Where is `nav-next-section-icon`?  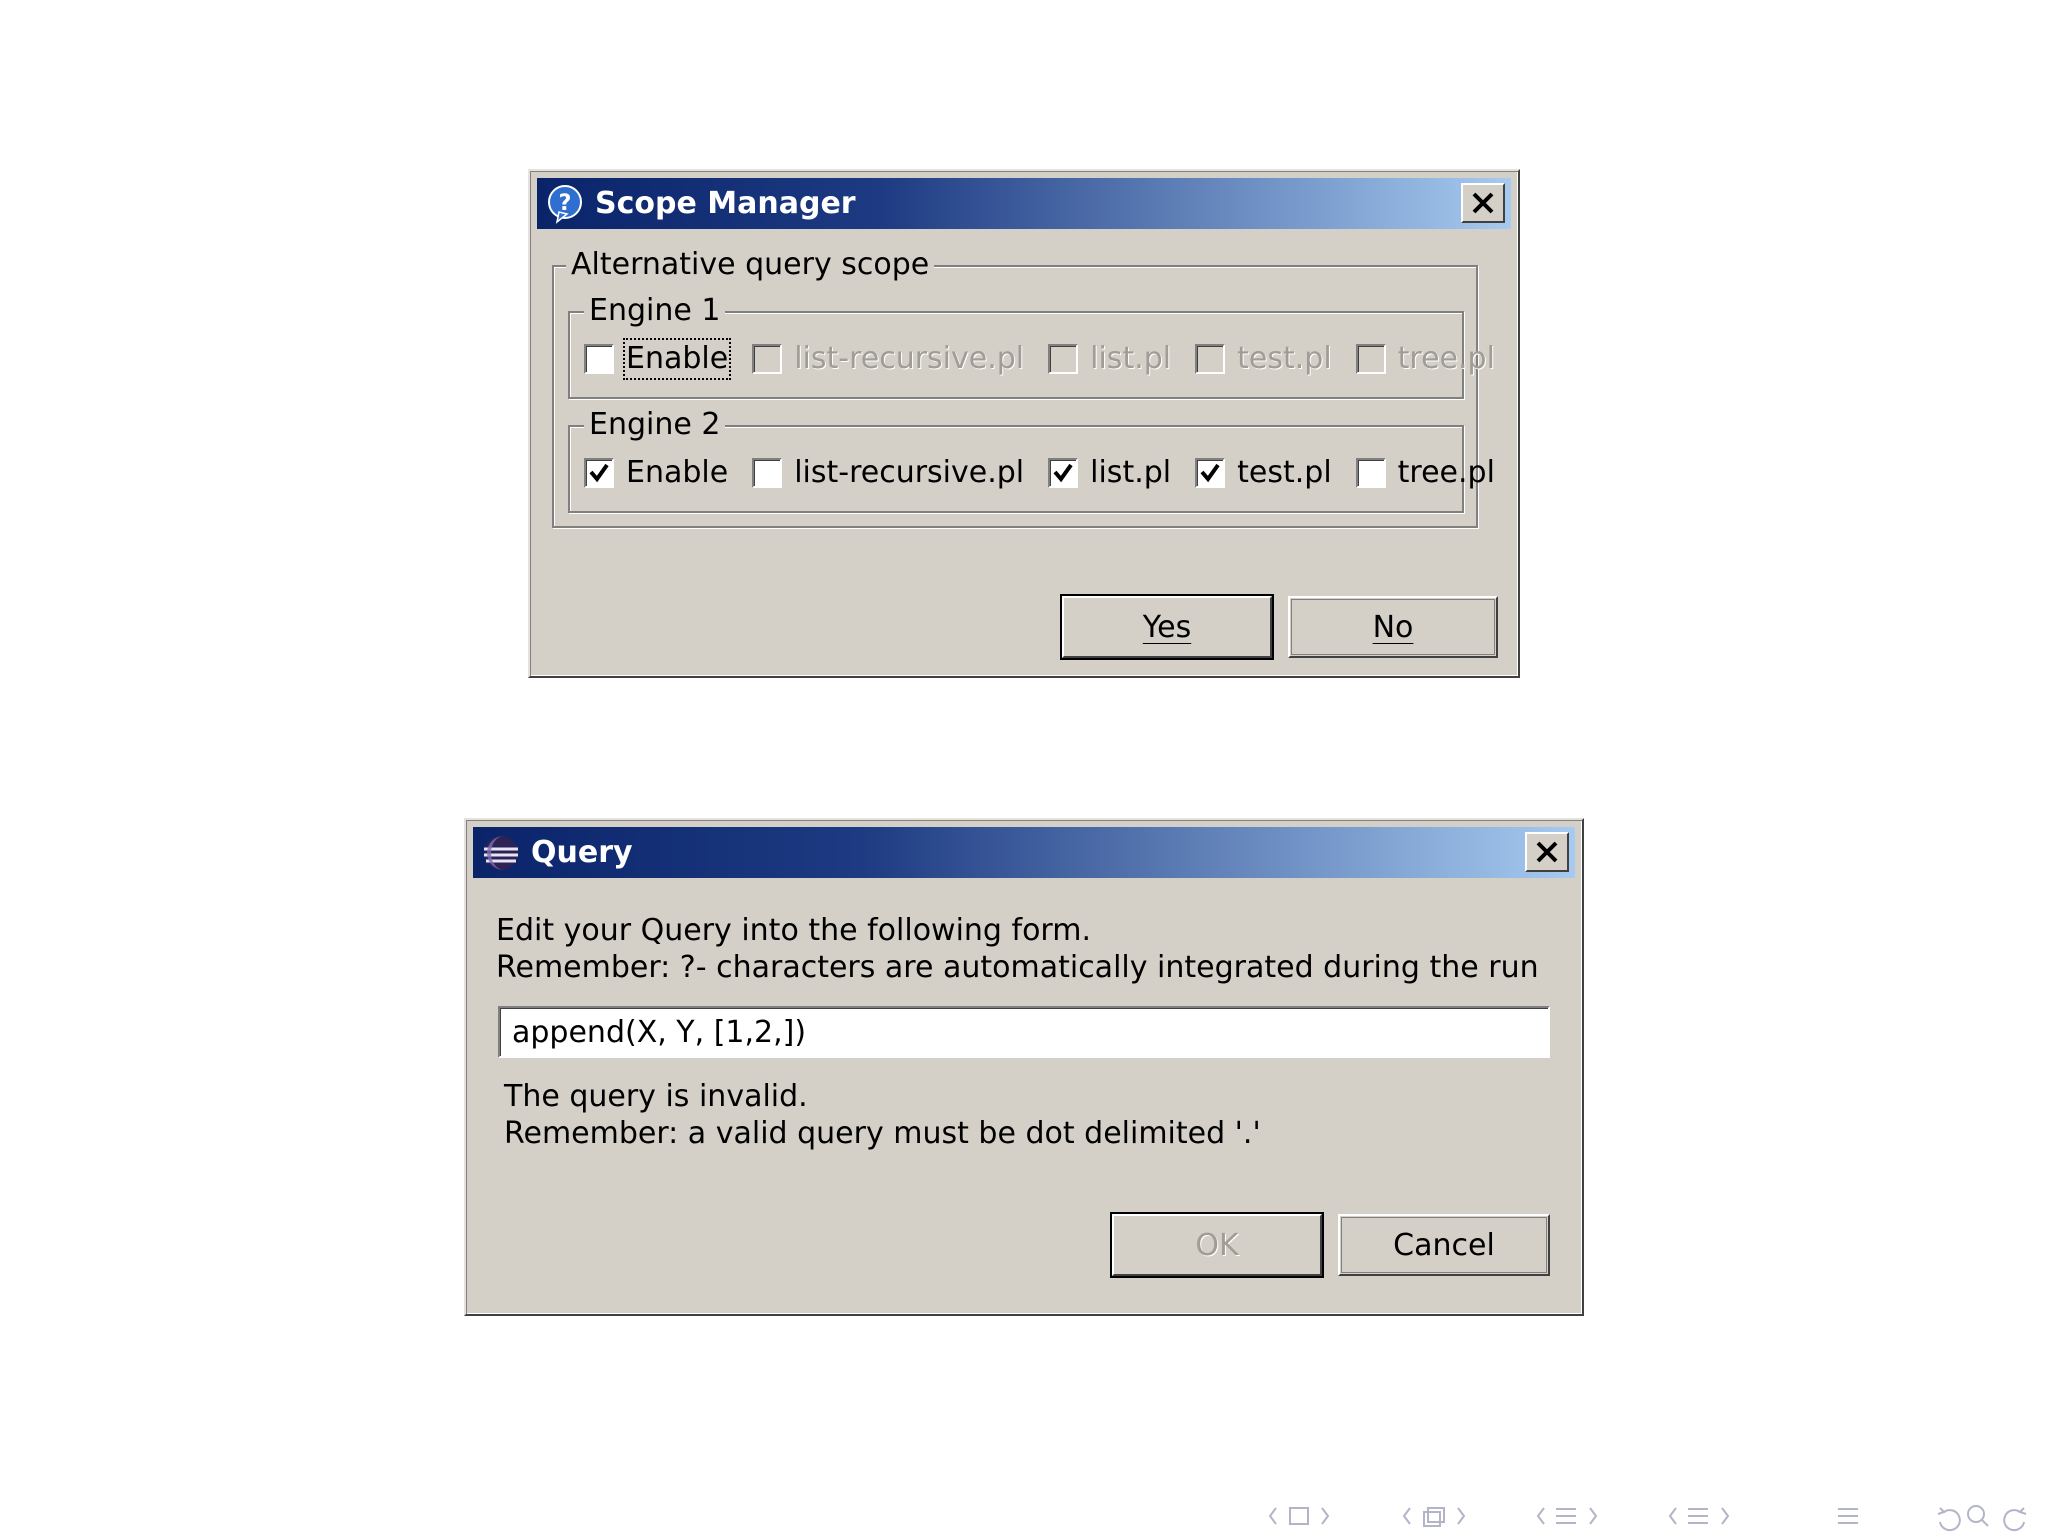 nav-next-section-icon is located at coordinates (1593, 1516).